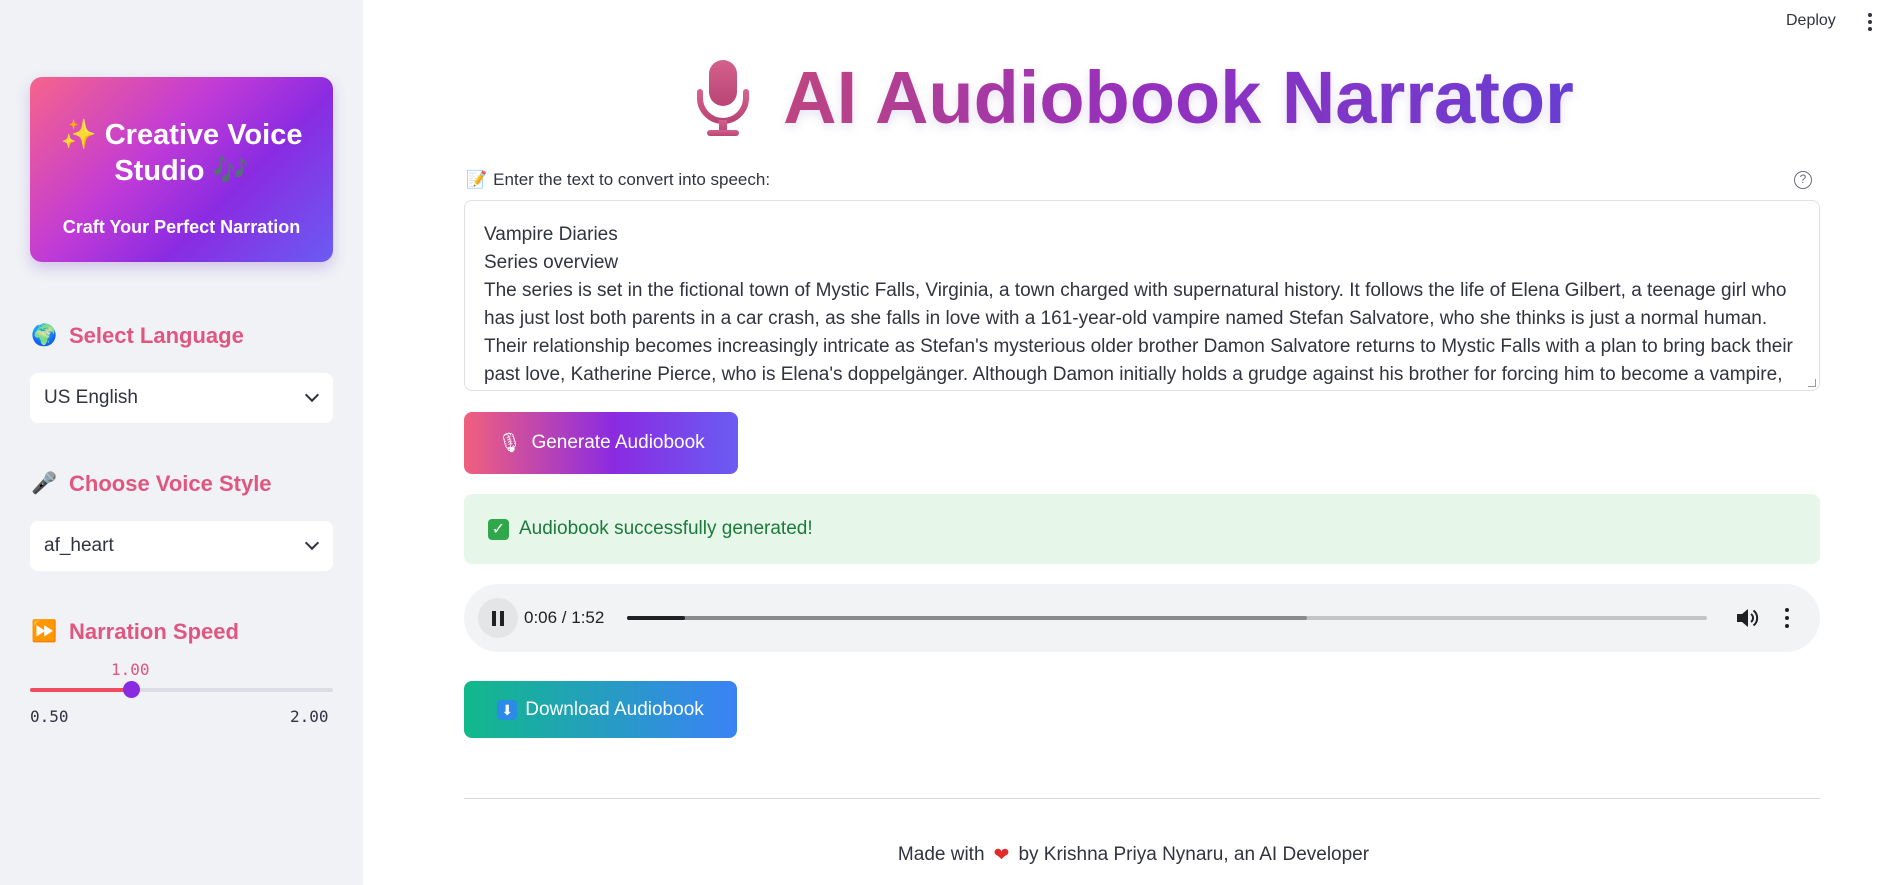  Describe the element at coordinates (130, 669) in the screenshot. I see `speed-slider-value: 1.00` at that location.